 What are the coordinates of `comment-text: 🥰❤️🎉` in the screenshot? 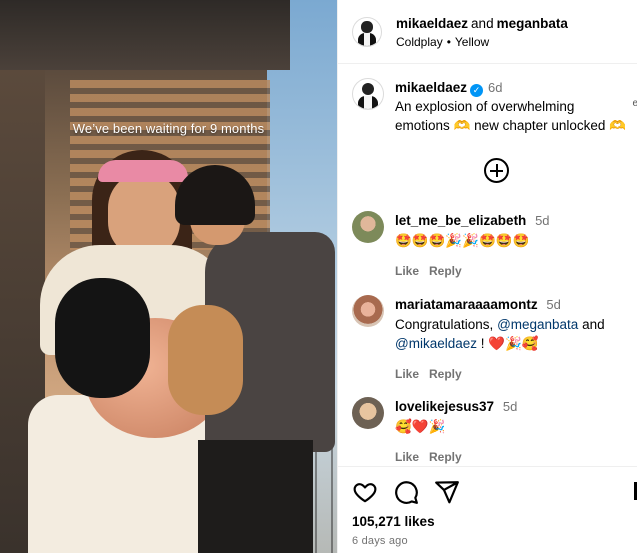 It's located at (420, 426).